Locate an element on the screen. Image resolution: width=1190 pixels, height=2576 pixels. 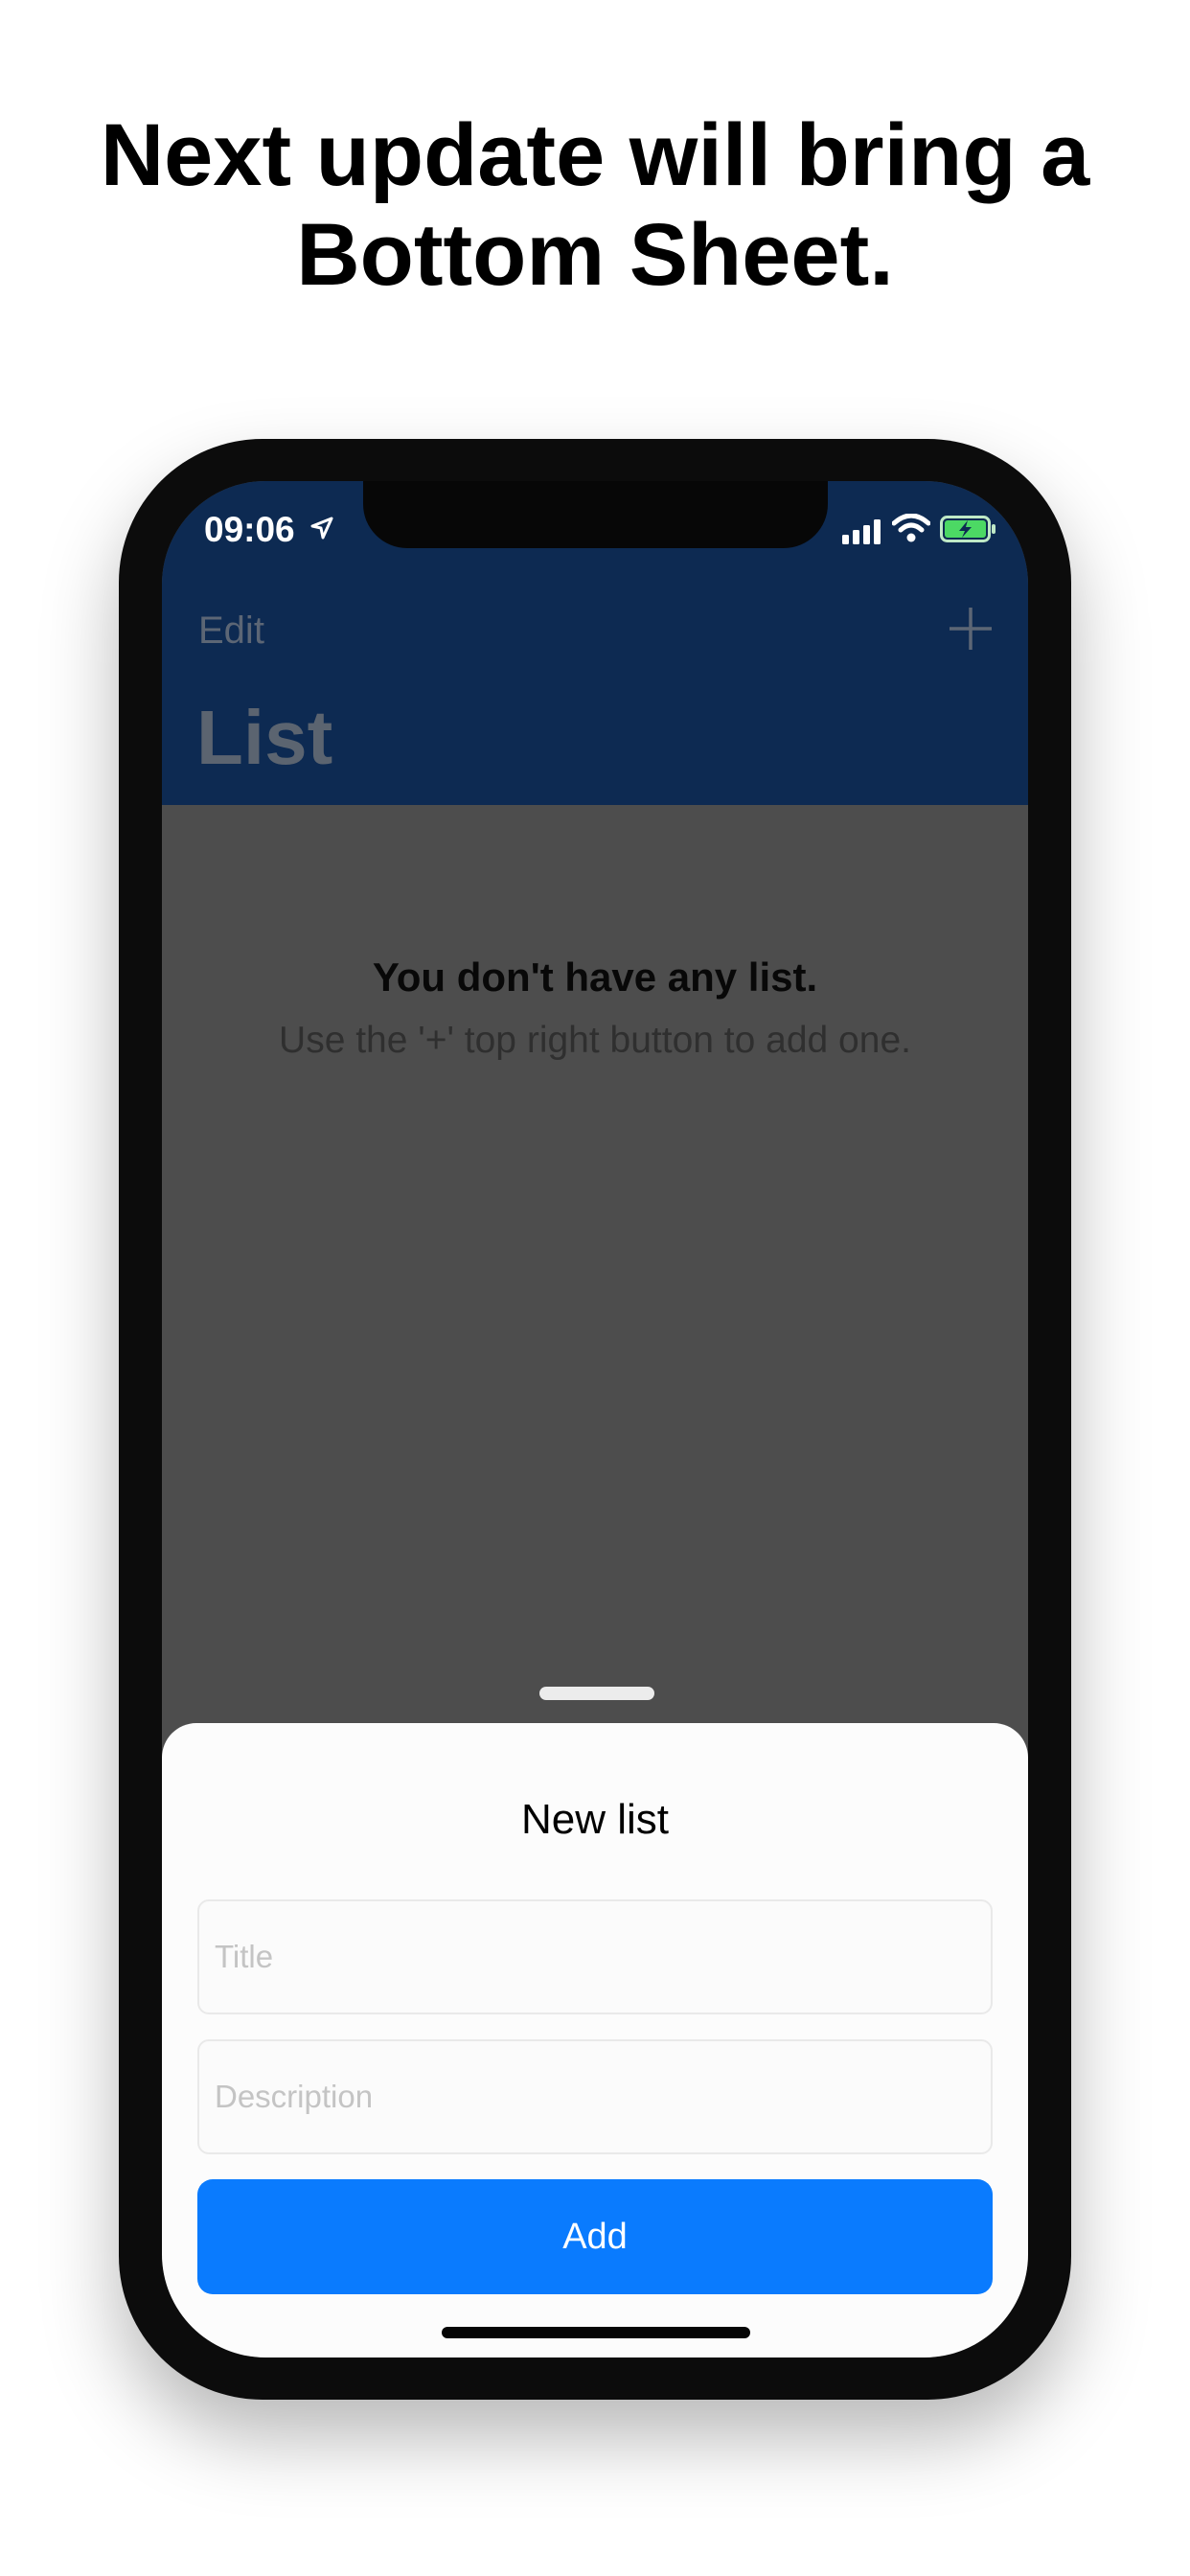
headline: Next update will bring a Bottom Sheet. is located at coordinates (595, 205).